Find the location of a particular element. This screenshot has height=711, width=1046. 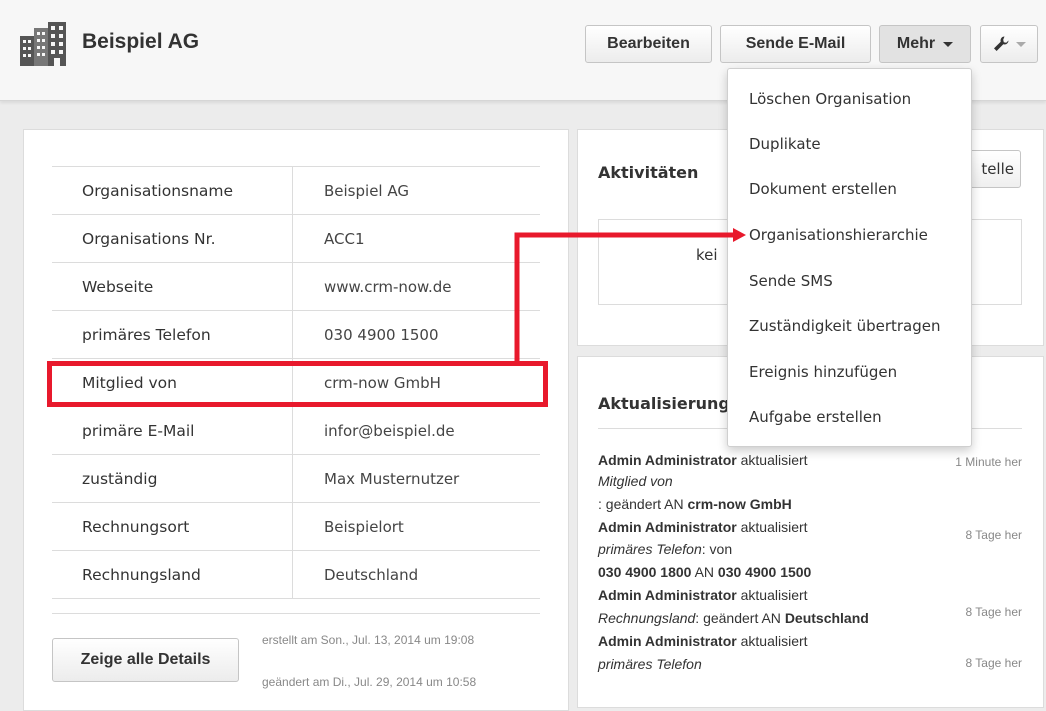

feed-field: Mitglied von is located at coordinates (635, 481).